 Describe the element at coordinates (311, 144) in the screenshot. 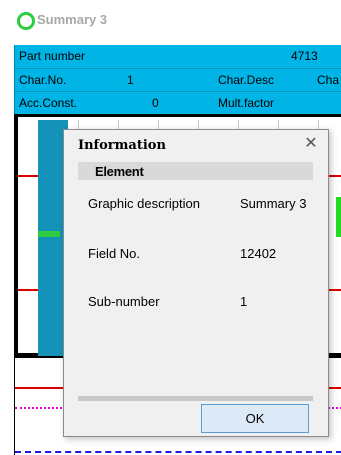

I see `close-icon: ✕` at that location.